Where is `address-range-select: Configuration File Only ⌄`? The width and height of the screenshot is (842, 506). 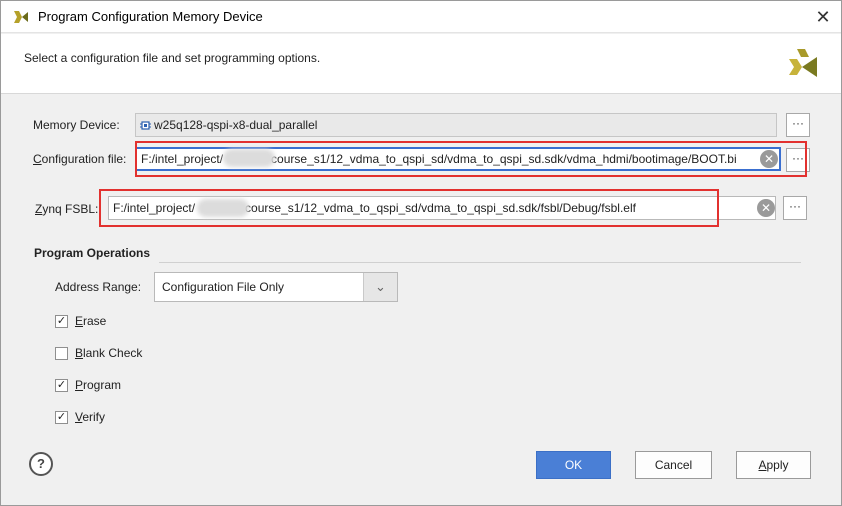
address-range-select: Configuration File Only ⌄ is located at coordinates (276, 287).